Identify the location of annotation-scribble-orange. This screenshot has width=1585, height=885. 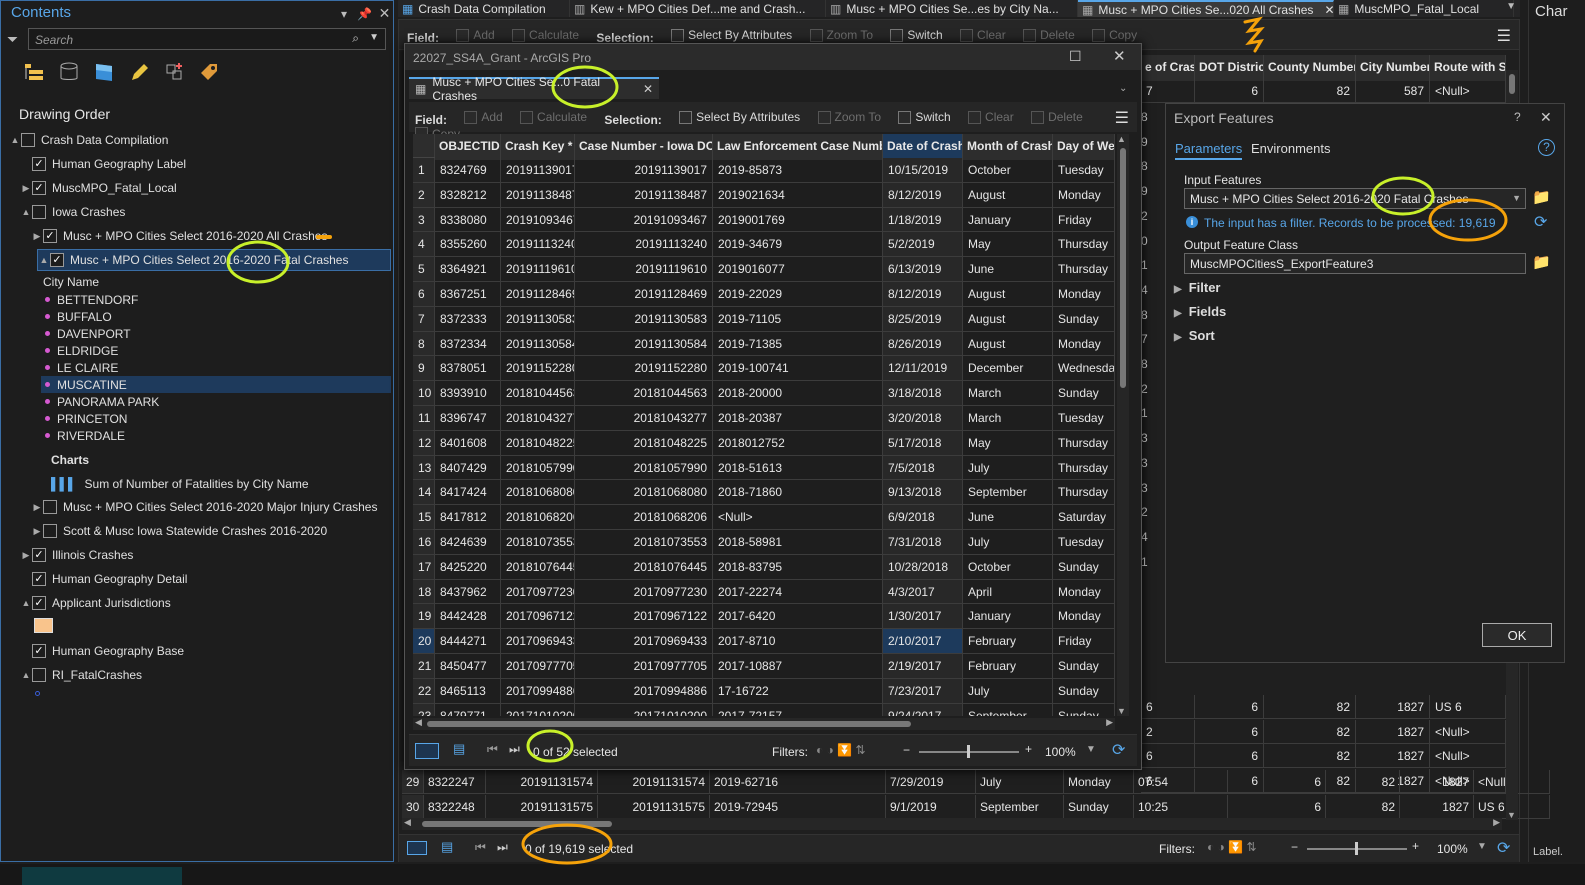
(1254, 34).